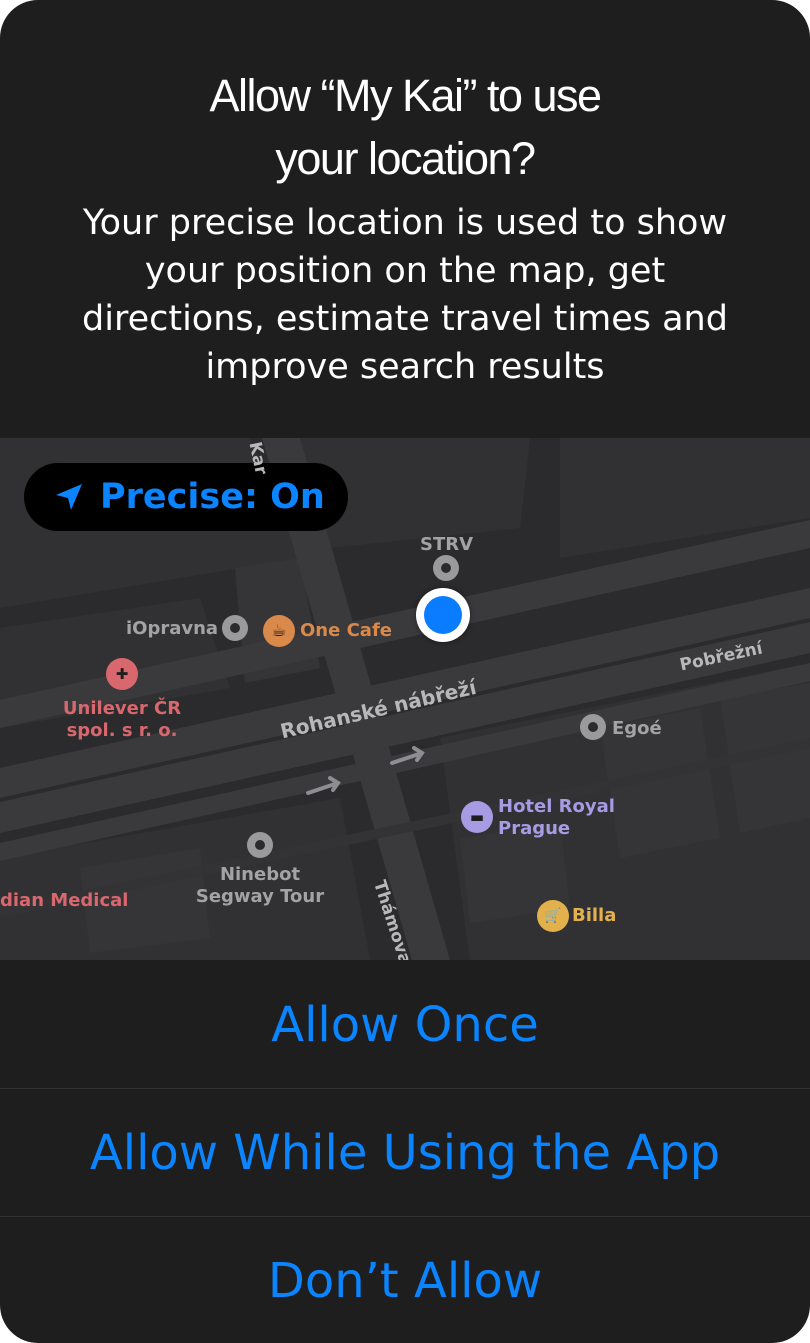 This screenshot has height=1343, width=810. What do you see at coordinates (446, 544) in the screenshot?
I see `poi-label-strv: STRV` at bounding box center [446, 544].